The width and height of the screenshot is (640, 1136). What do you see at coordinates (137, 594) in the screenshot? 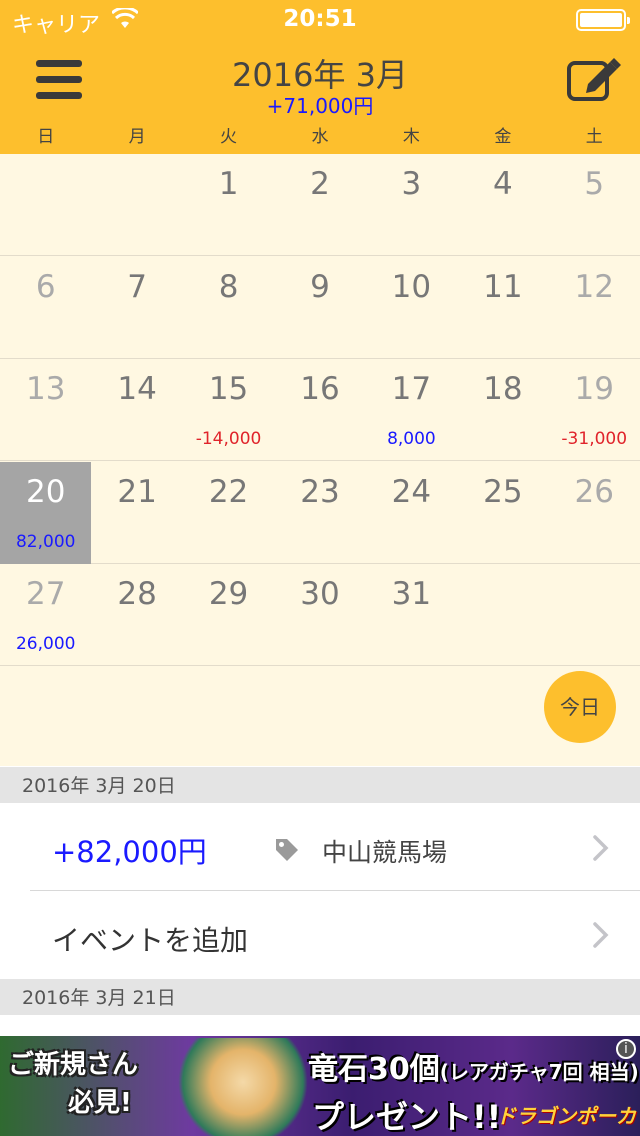
I see `day-number: 28` at bounding box center [137, 594].